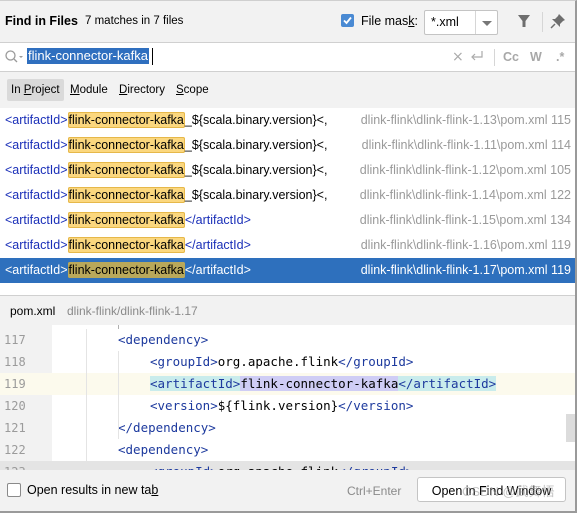 The image size is (577, 513). Describe the element at coordinates (134, 21) in the screenshot. I see `match-summary: 7 matches in 7 files` at that location.